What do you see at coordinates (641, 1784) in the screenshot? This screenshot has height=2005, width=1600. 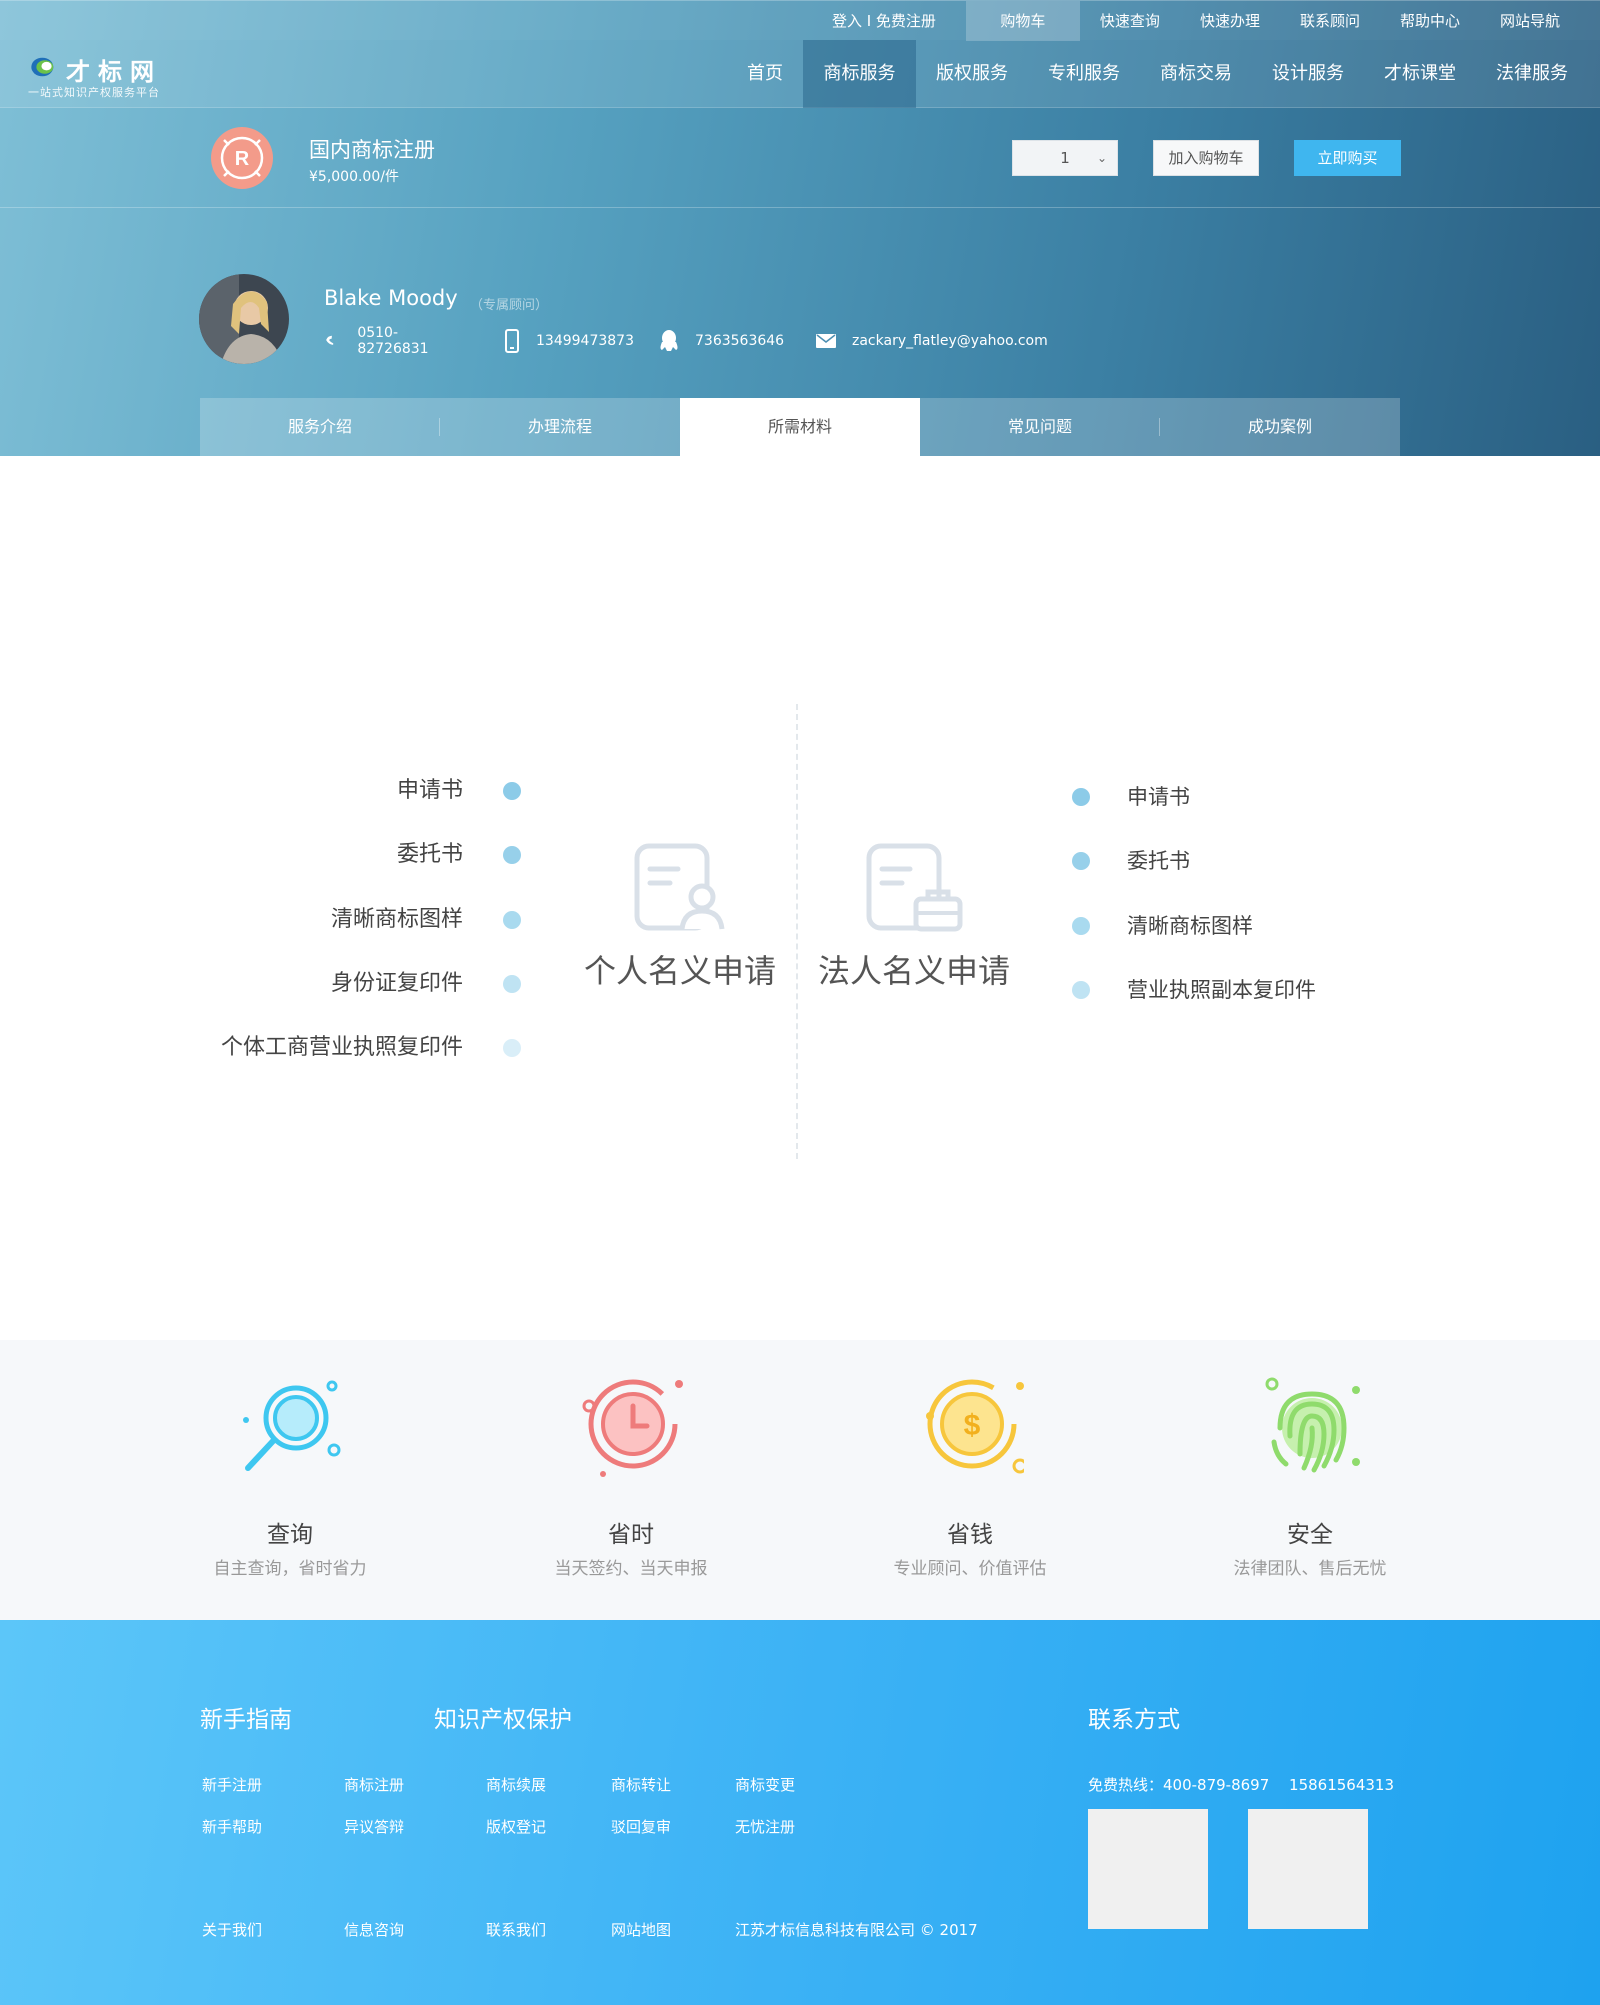 I see `footer-link: 商标转让` at bounding box center [641, 1784].